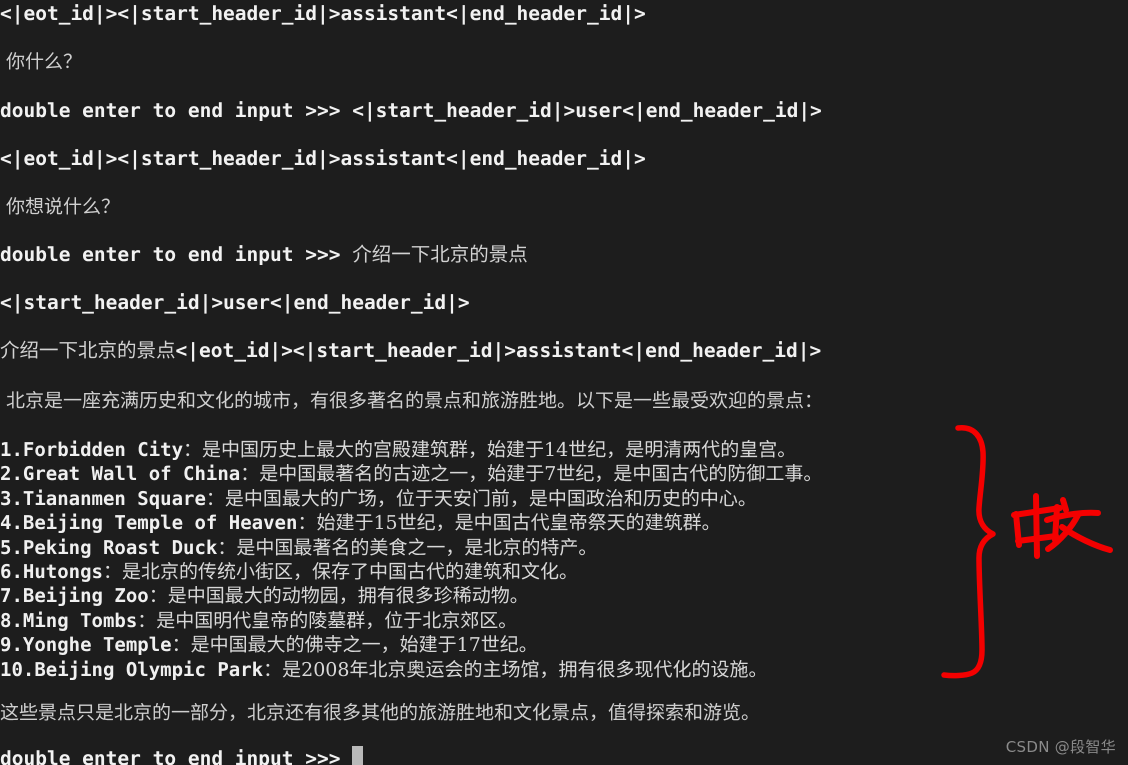 The height and width of the screenshot is (765, 1128). Describe the element at coordinates (131, 474) in the screenshot. I see `attraction-name: Great Wall of China` at that location.